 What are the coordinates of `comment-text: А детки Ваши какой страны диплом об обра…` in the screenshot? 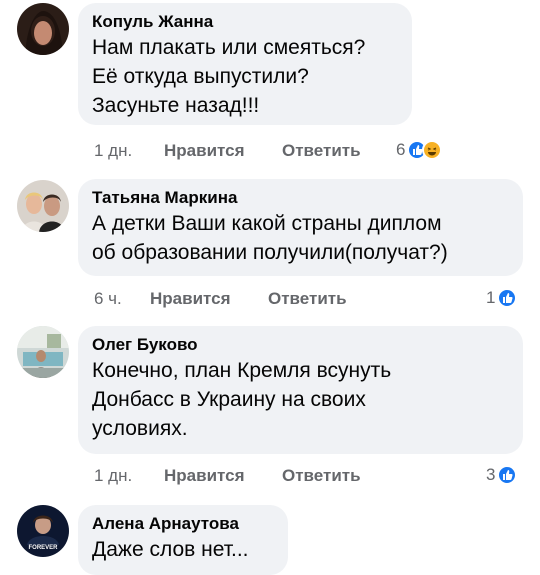 It's located at (270, 238).